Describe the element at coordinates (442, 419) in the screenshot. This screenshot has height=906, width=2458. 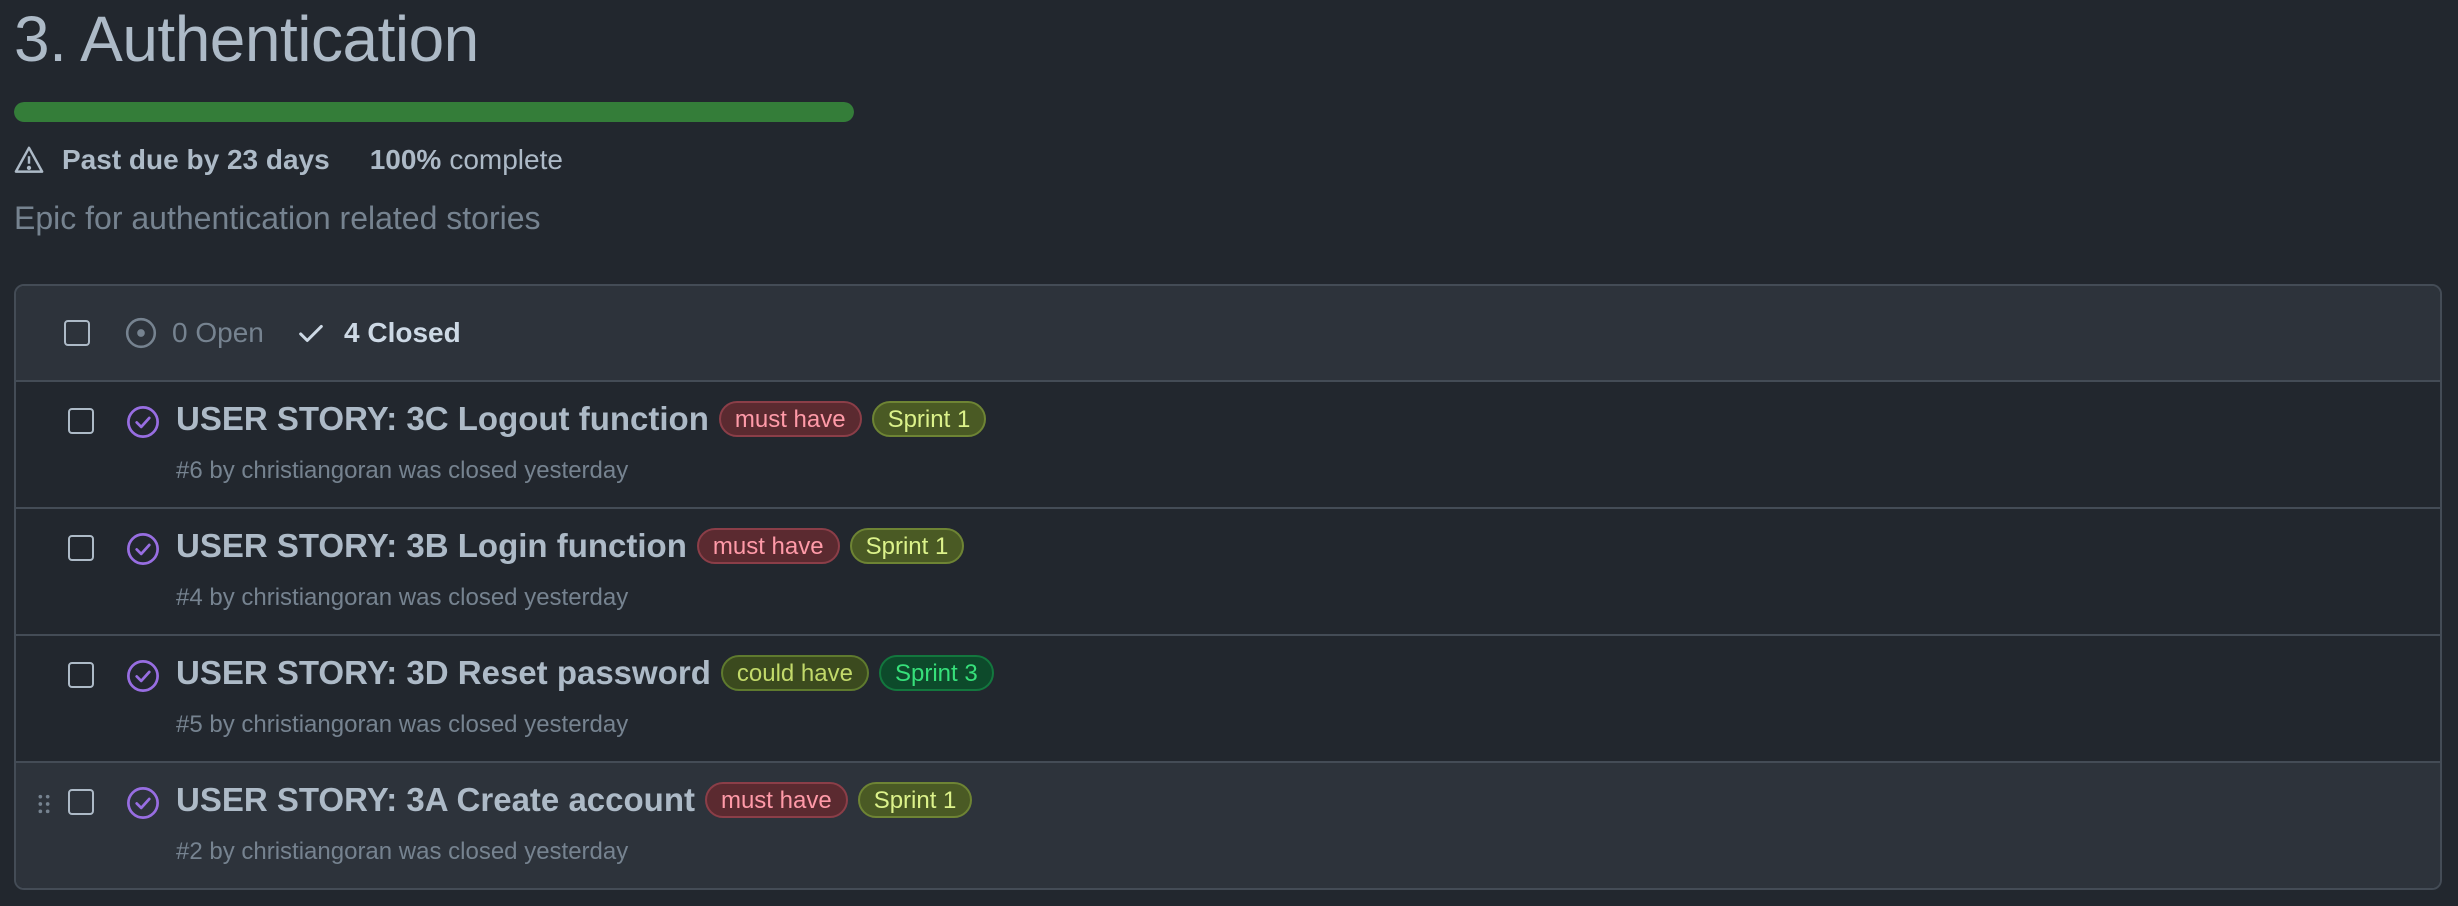
I see `issue-title-link: USER STORY: 3C Logout function` at that location.